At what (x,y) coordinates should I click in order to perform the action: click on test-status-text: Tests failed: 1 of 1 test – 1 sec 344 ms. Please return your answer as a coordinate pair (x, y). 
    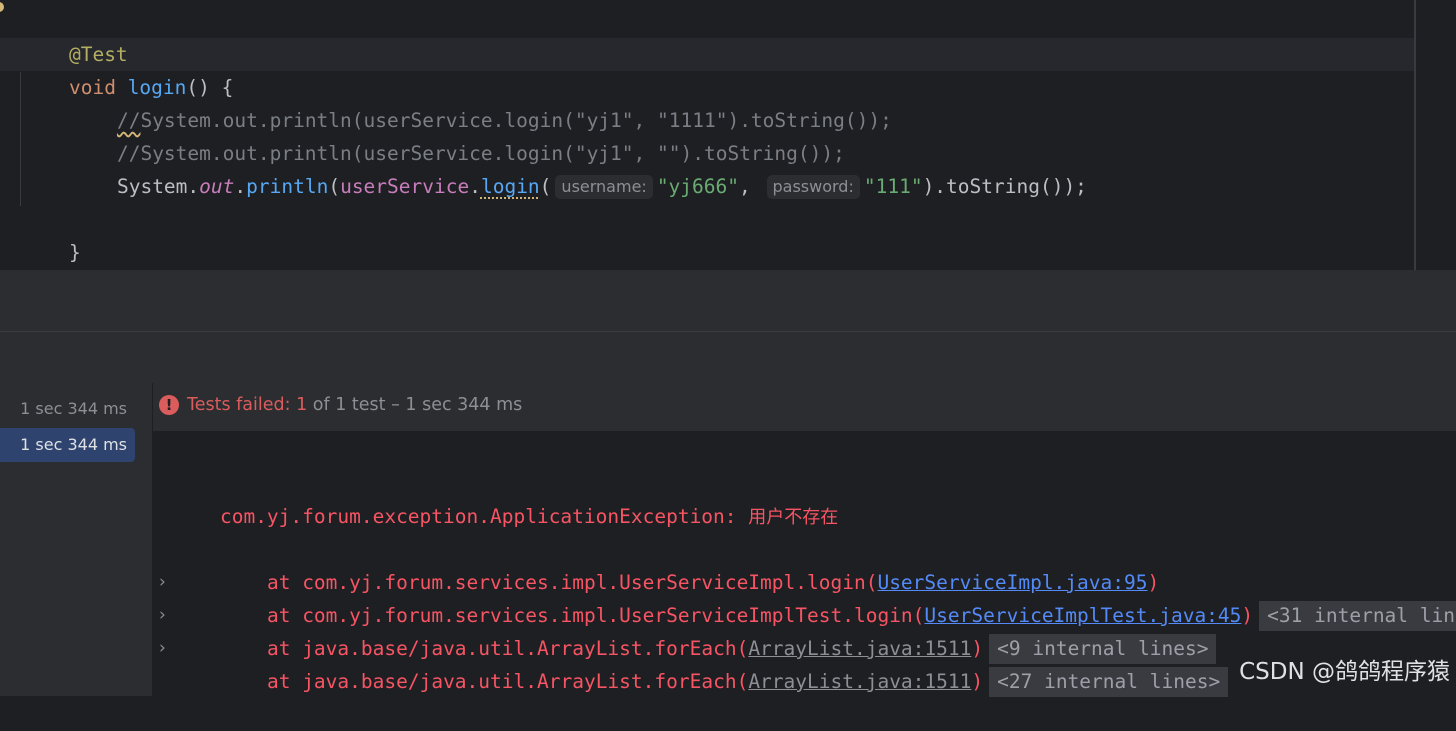
    Looking at the image, I should click on (354, 405).